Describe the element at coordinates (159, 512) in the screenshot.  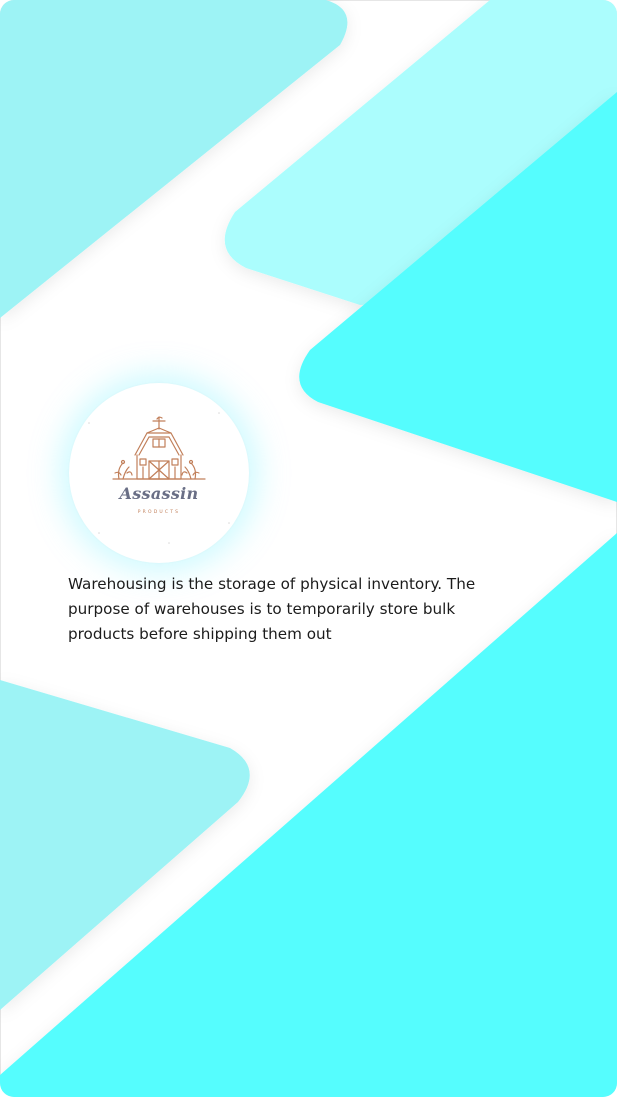
I see `brand-subtitle: PRODUCTS` at that location.